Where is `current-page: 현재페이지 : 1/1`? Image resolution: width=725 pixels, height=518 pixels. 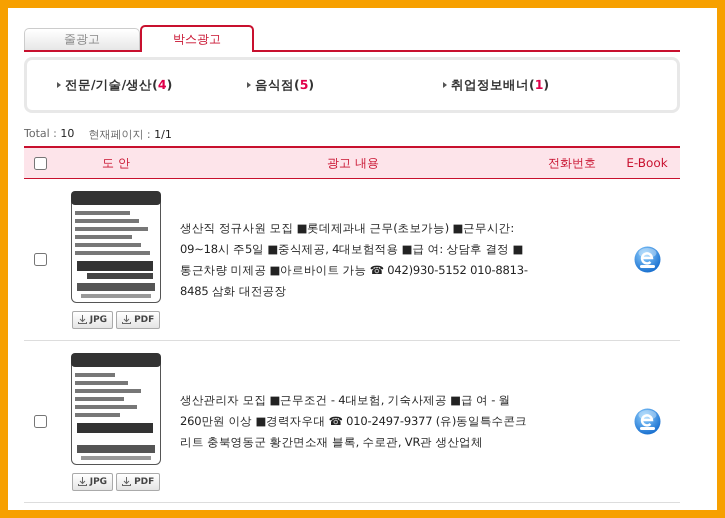 current-page: 현재페이지 : 1/1 is located at coordinates (130, 134).